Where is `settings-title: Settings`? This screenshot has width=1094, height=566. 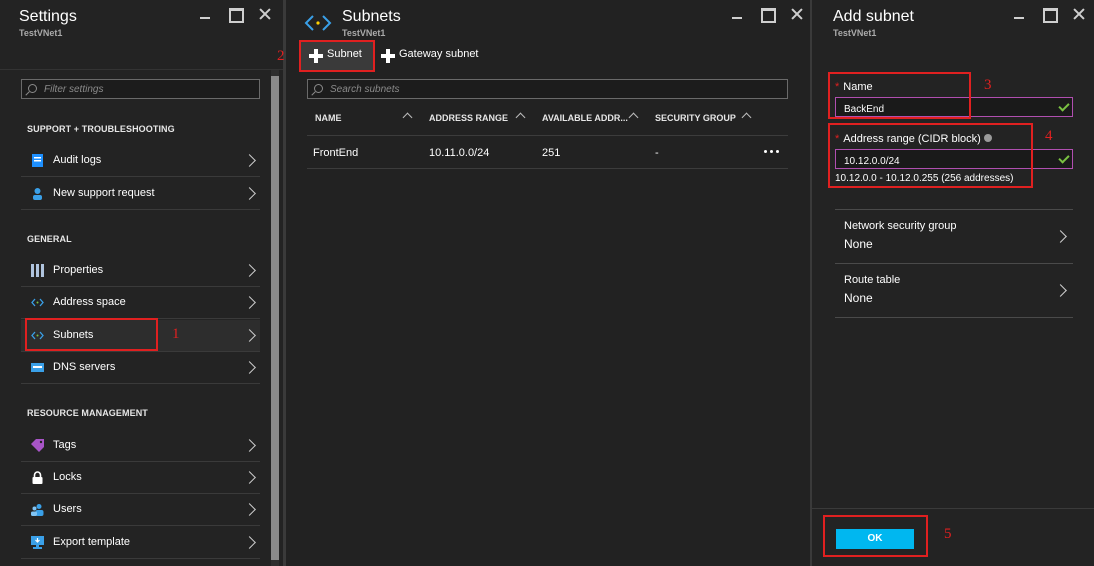
settings-title: Settings is located at coordinates (48, 16).